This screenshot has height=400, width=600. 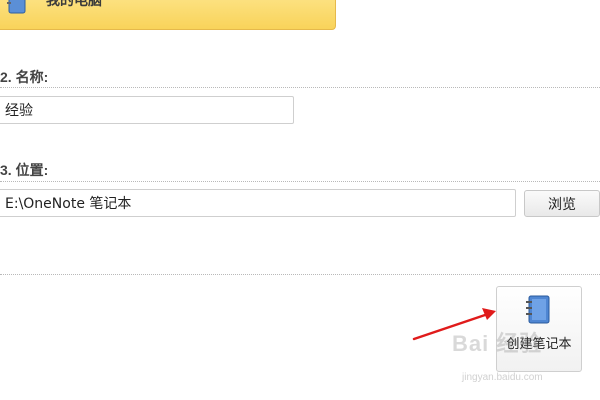 What do you see at coordinates (24, 170) in the screenshot?
I see `location-section-title: 3. 位置:` at bounding box center [24, 170].